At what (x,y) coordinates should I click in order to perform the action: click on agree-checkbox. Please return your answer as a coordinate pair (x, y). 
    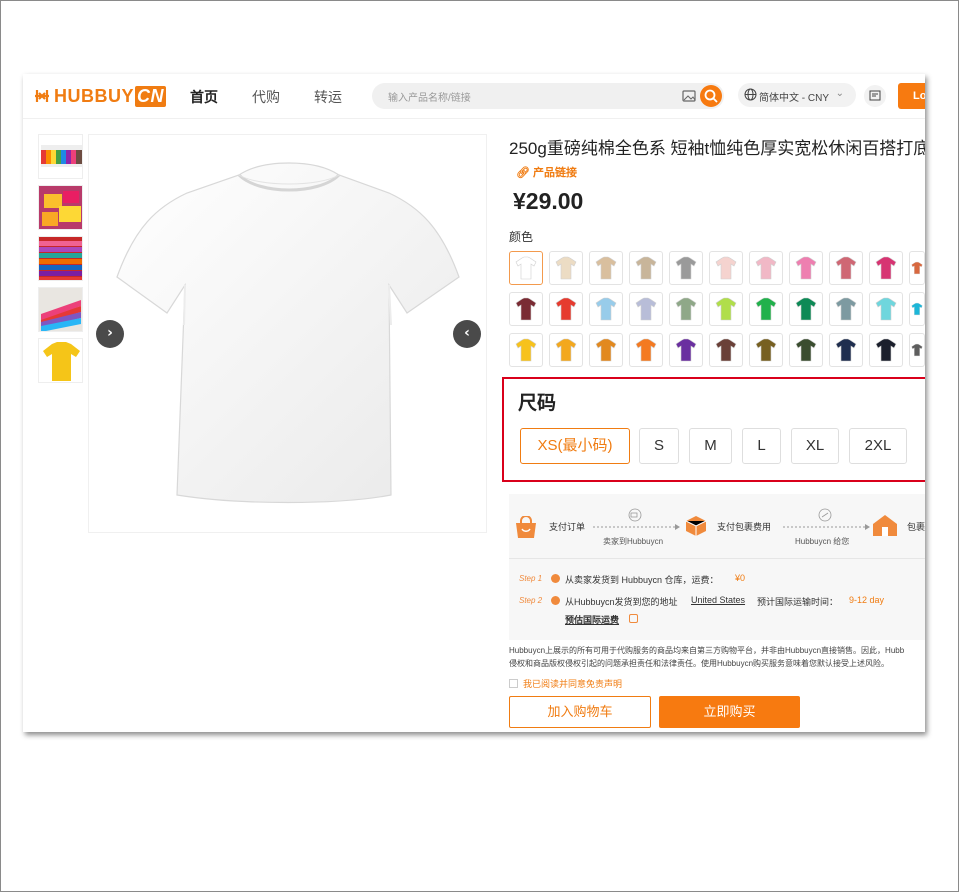
    Looking at the image, I should click on (513, 683).